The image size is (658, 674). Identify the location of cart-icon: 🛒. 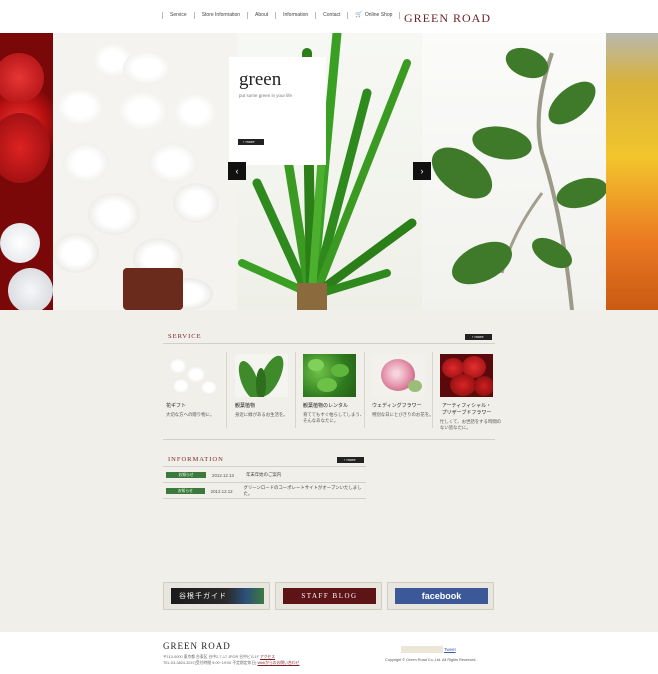
(359, 15).